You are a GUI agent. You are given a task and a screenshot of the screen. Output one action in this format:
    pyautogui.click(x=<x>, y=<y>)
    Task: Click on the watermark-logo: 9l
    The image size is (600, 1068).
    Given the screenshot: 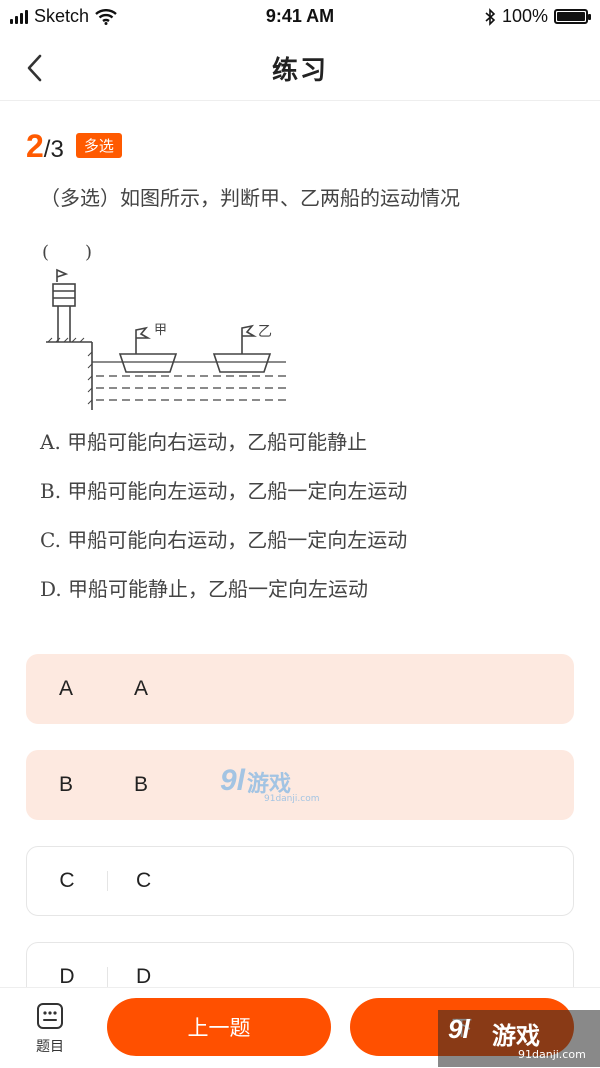 What is the action you would take?
    pyautogui.click(x=233, y=780)
    